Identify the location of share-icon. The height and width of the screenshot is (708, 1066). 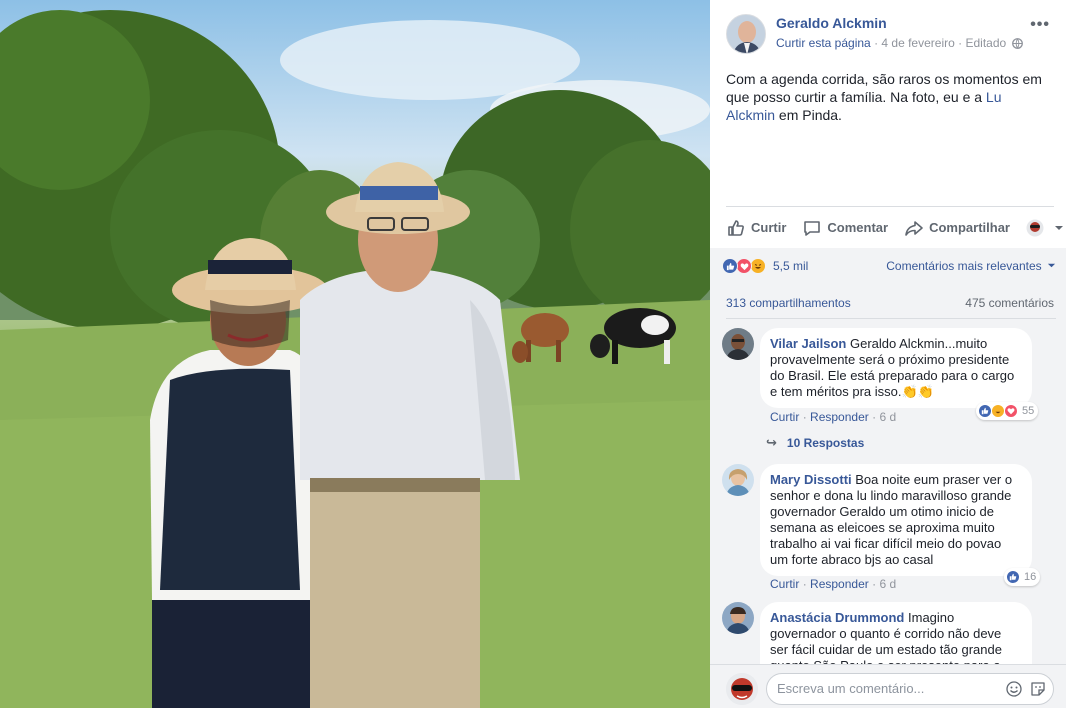
(914, 228).